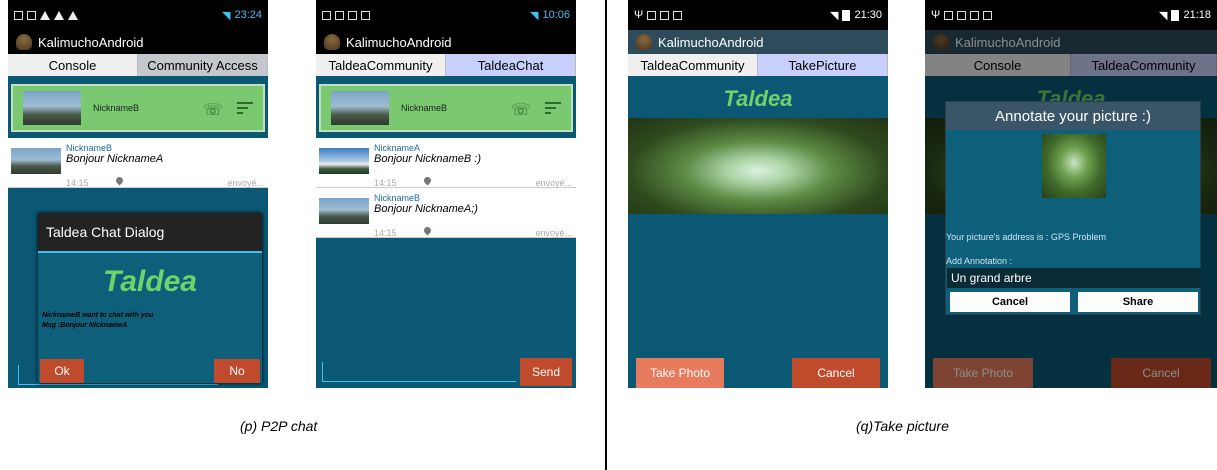 The height and width of the screenshot is (470, 1217). I want to click on status-time: 21:30, so click(868, 15).